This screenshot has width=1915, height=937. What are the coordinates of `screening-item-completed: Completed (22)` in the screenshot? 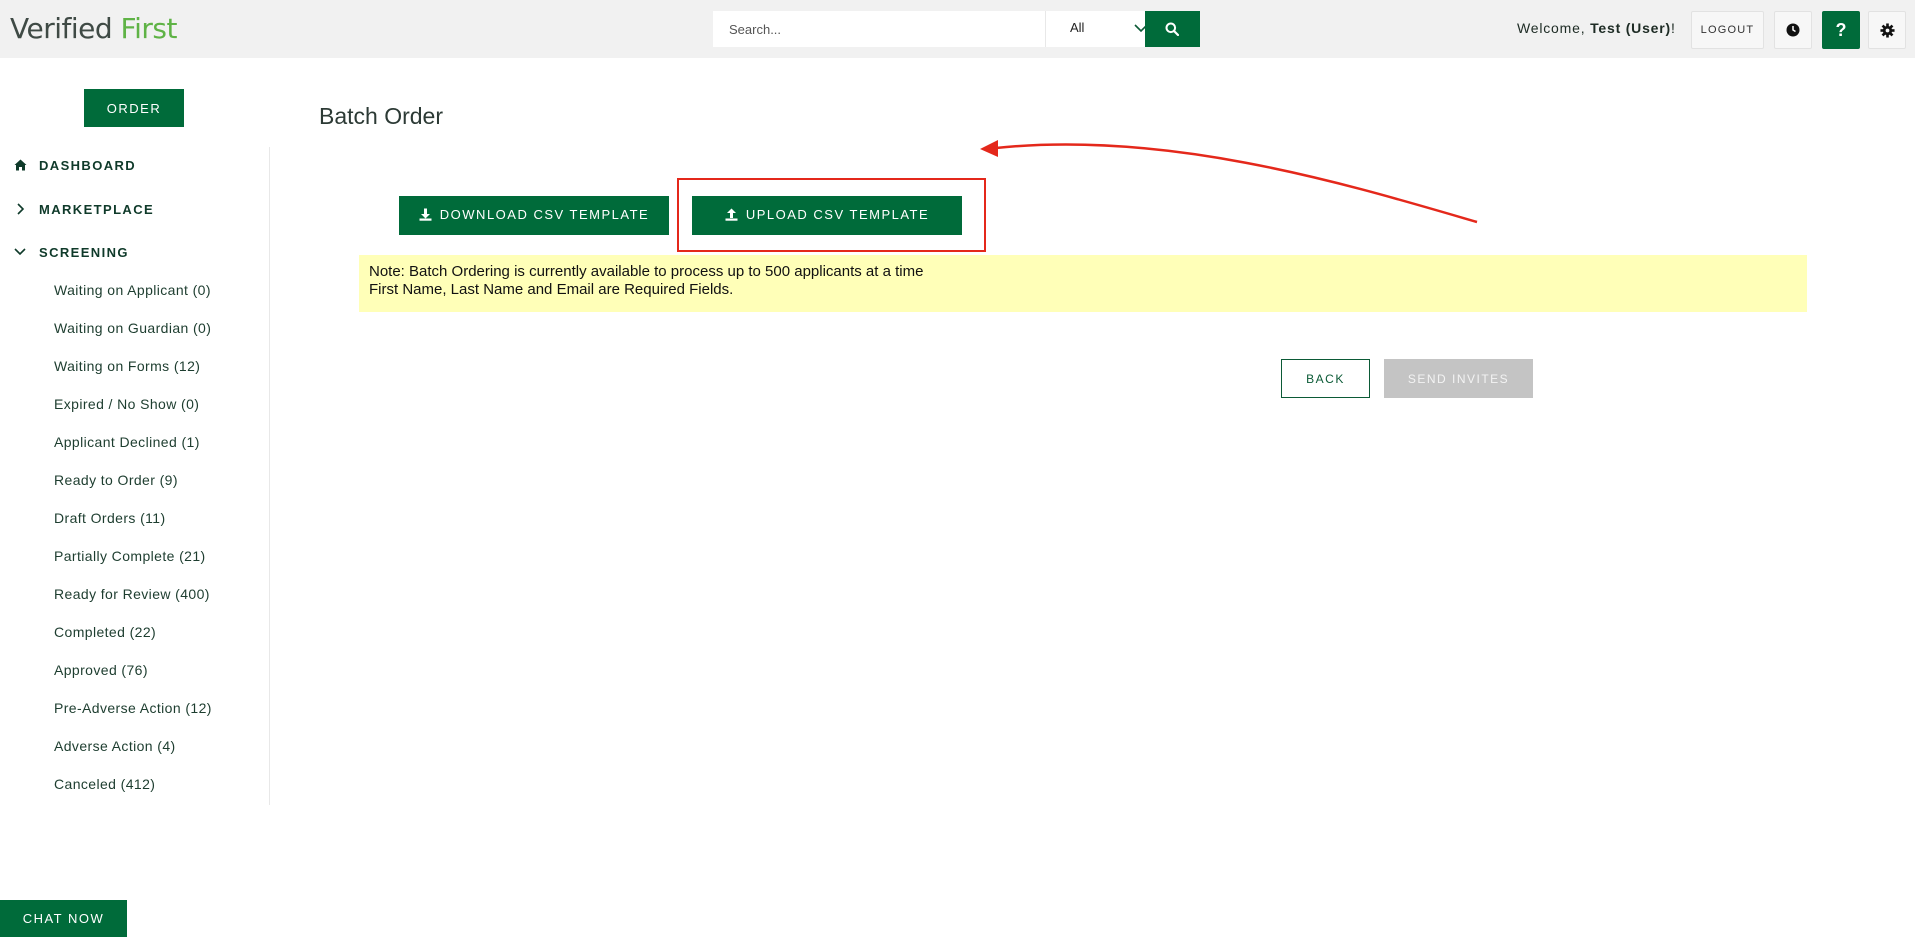 It's located at (105, 632).